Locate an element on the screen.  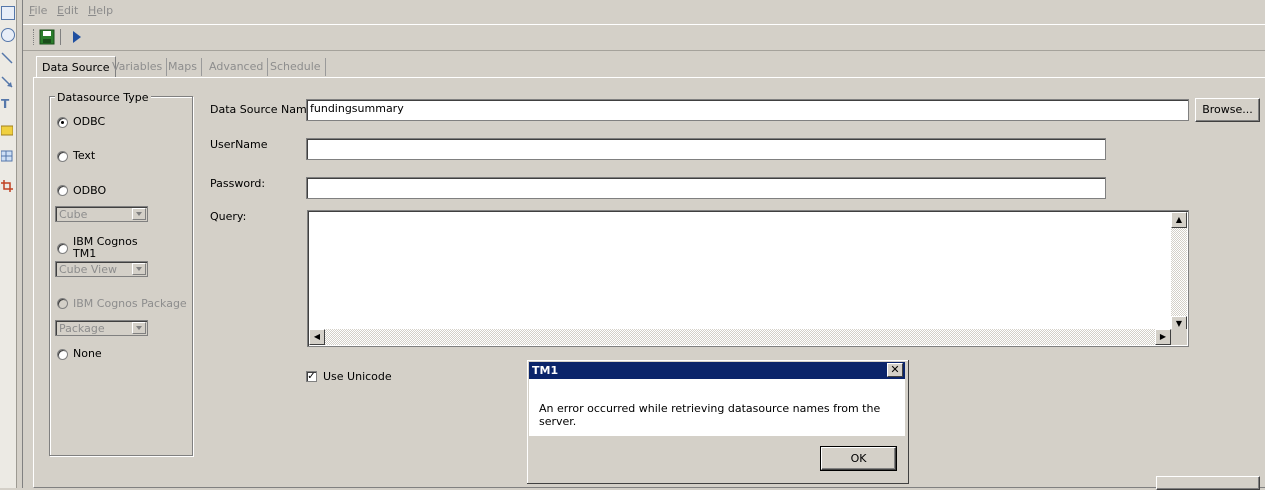
package-combo-value: Package is located at coordinates (82, 328).